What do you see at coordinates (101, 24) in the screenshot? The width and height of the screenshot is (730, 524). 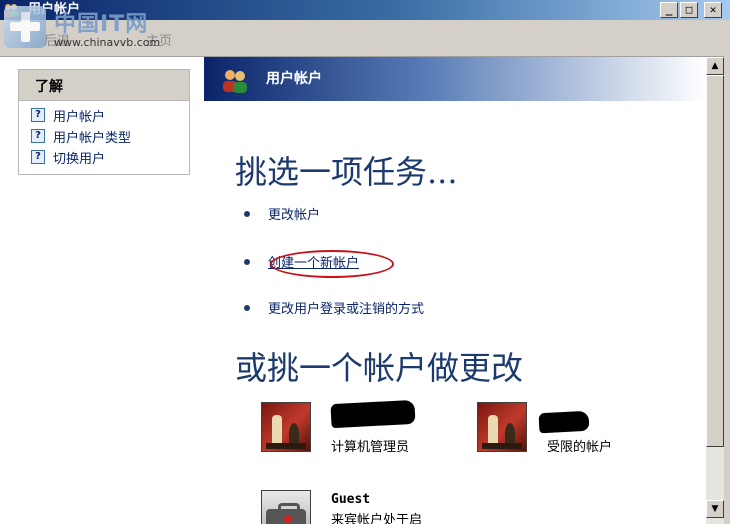 I see `watermark-brand: 中国IT网` at bounding box center [101, 24].